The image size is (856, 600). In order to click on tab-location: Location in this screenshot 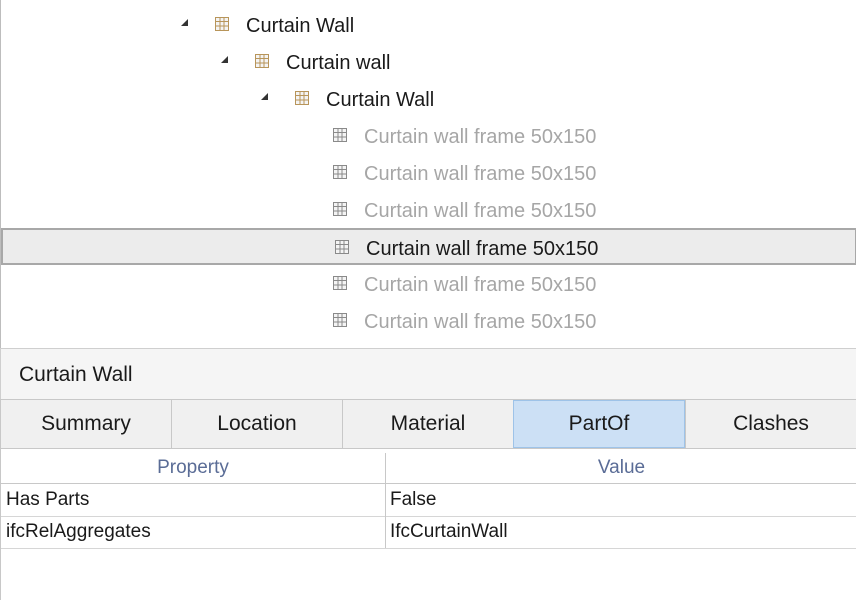, I will do `click(256, 424)`.